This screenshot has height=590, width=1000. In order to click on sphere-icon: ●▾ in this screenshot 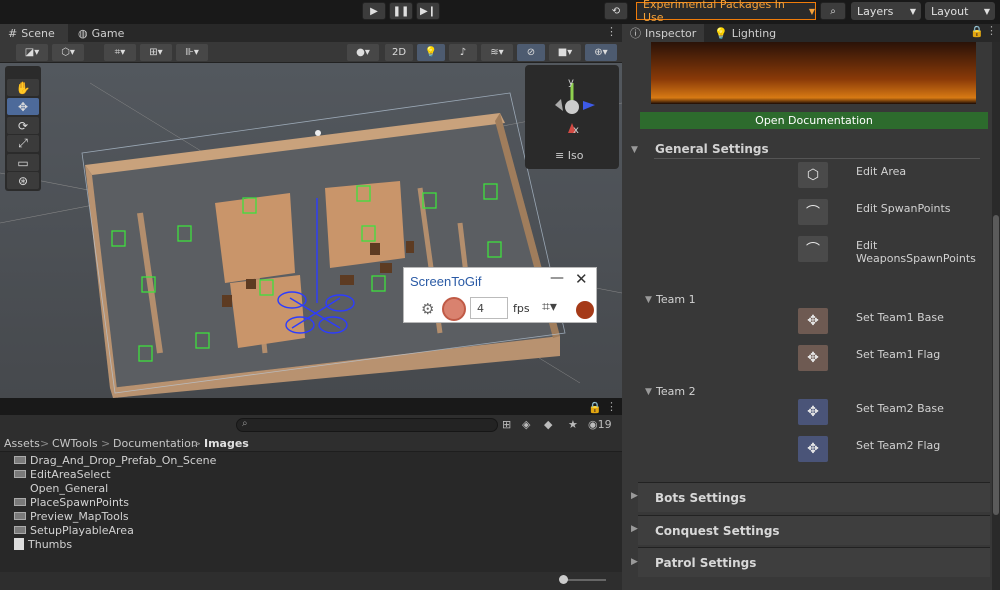, I will do `click(363, 52)`.